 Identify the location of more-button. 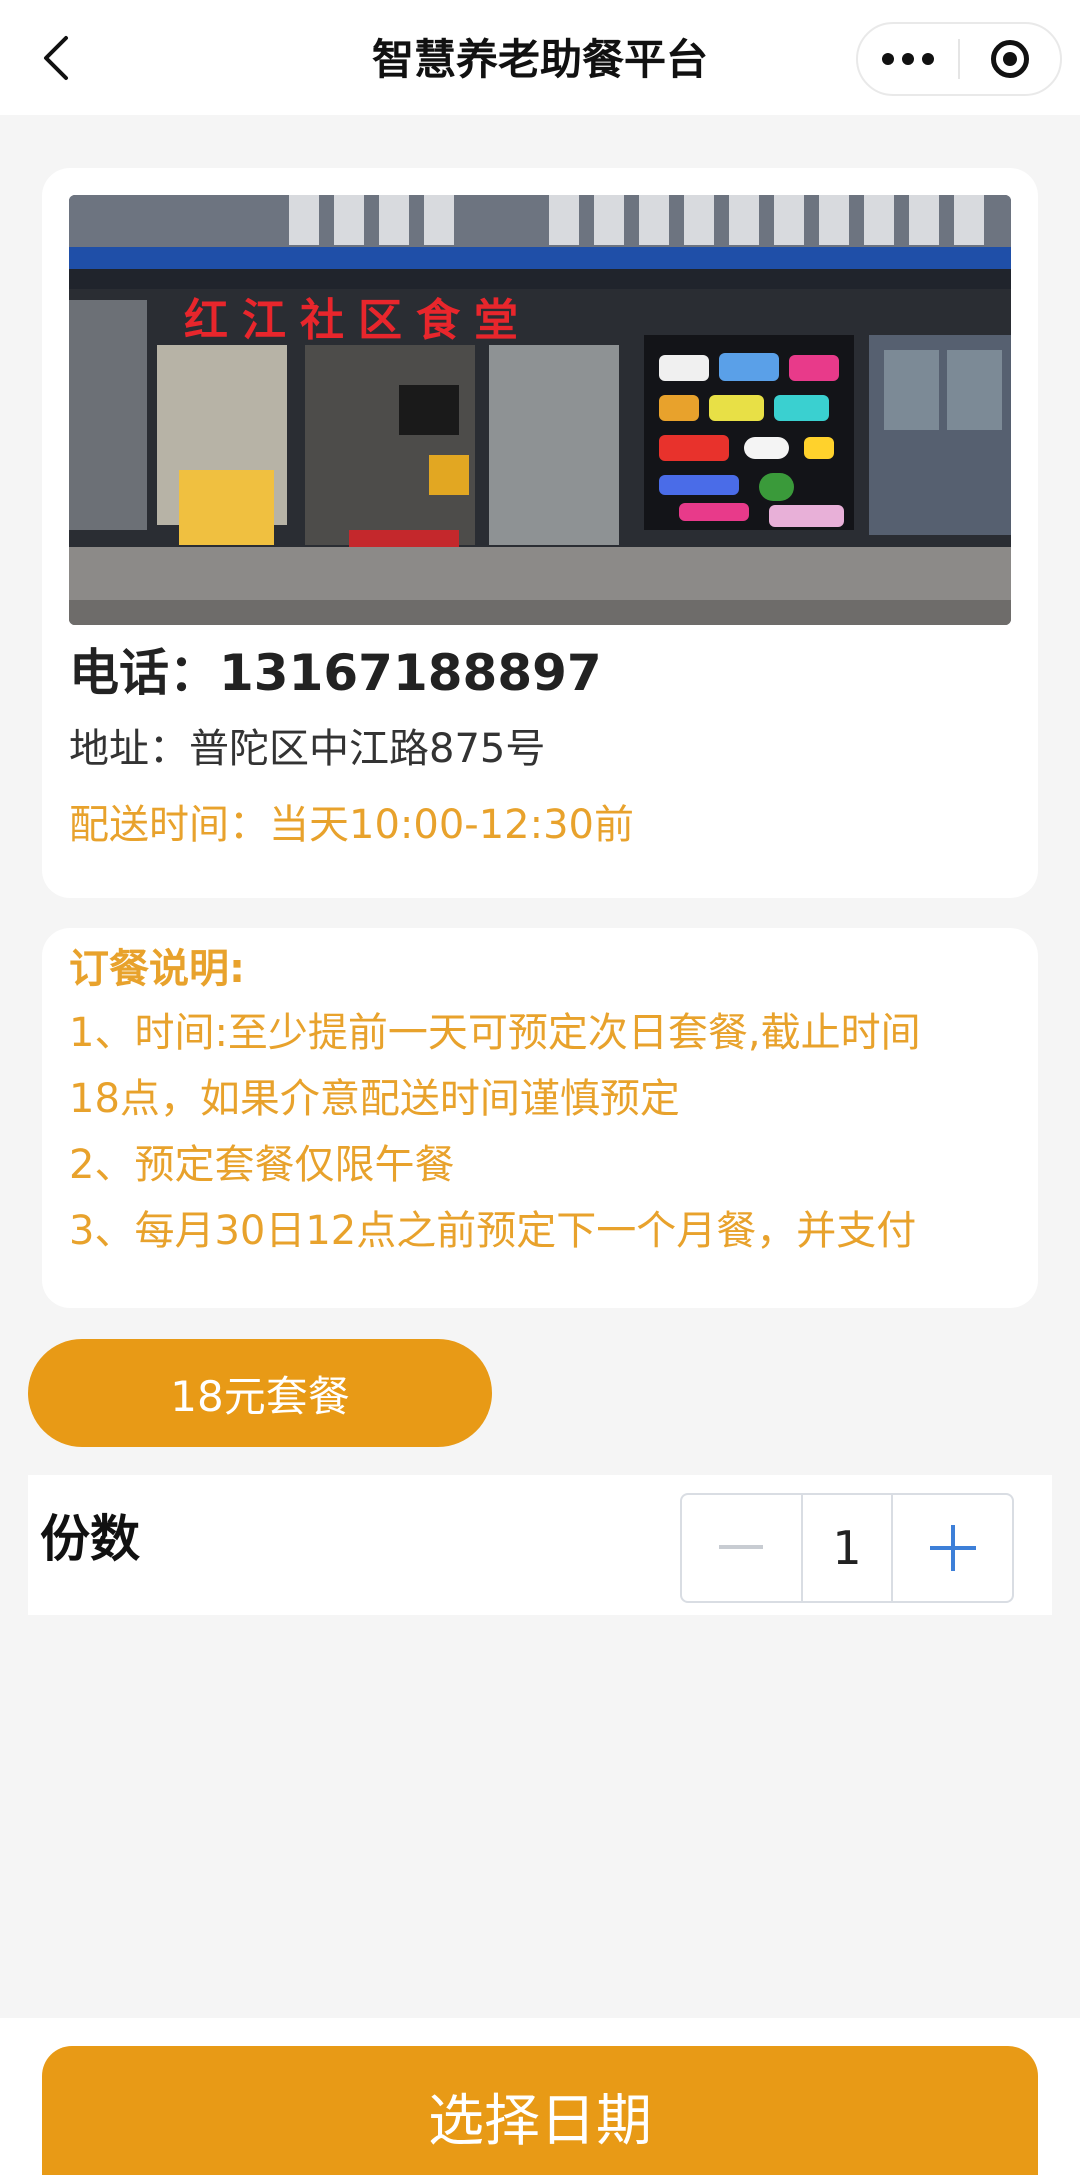
(908, 59).